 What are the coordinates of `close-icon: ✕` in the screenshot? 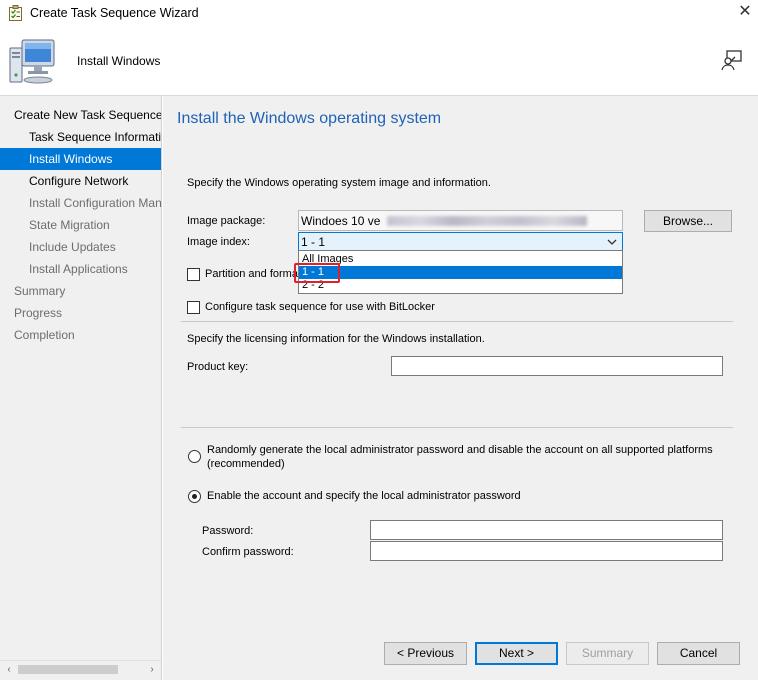 It's located at (745, 12).